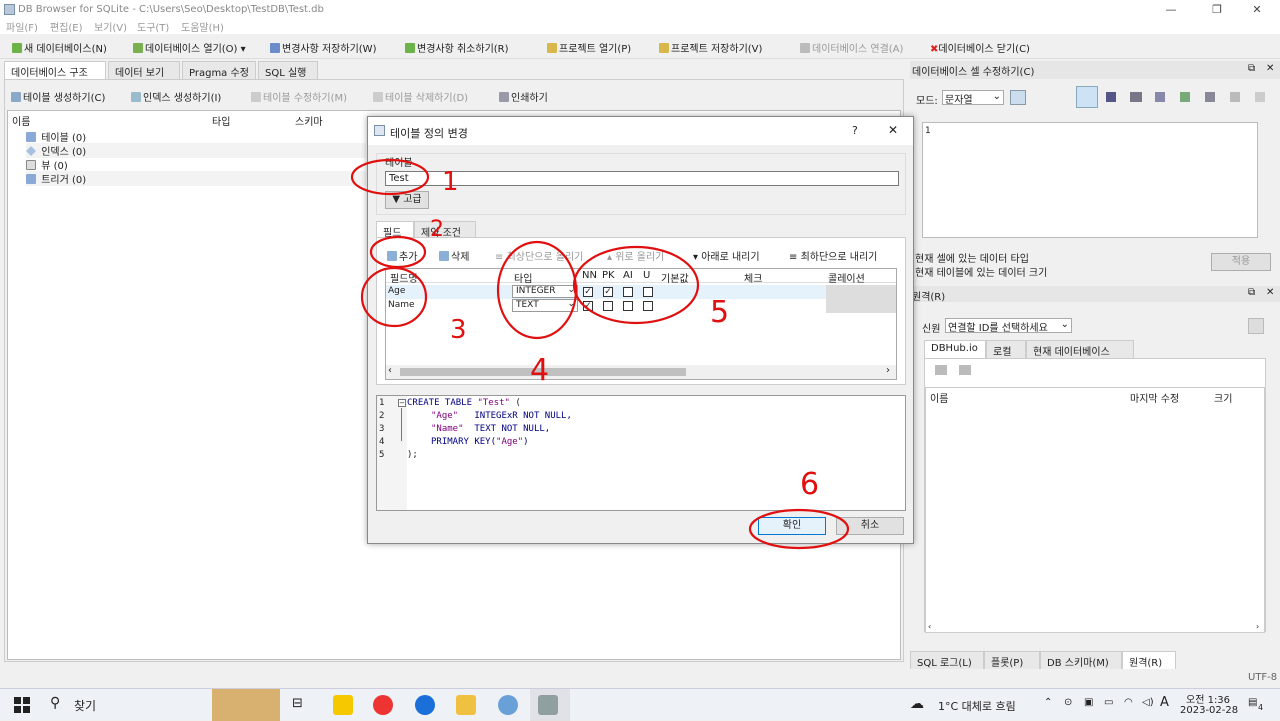 This screenshot has height=721, width=1280. Describe the element at coordinates (1088, 702) in the screenshot. I see `tray-icon-2: ▣` at that location.